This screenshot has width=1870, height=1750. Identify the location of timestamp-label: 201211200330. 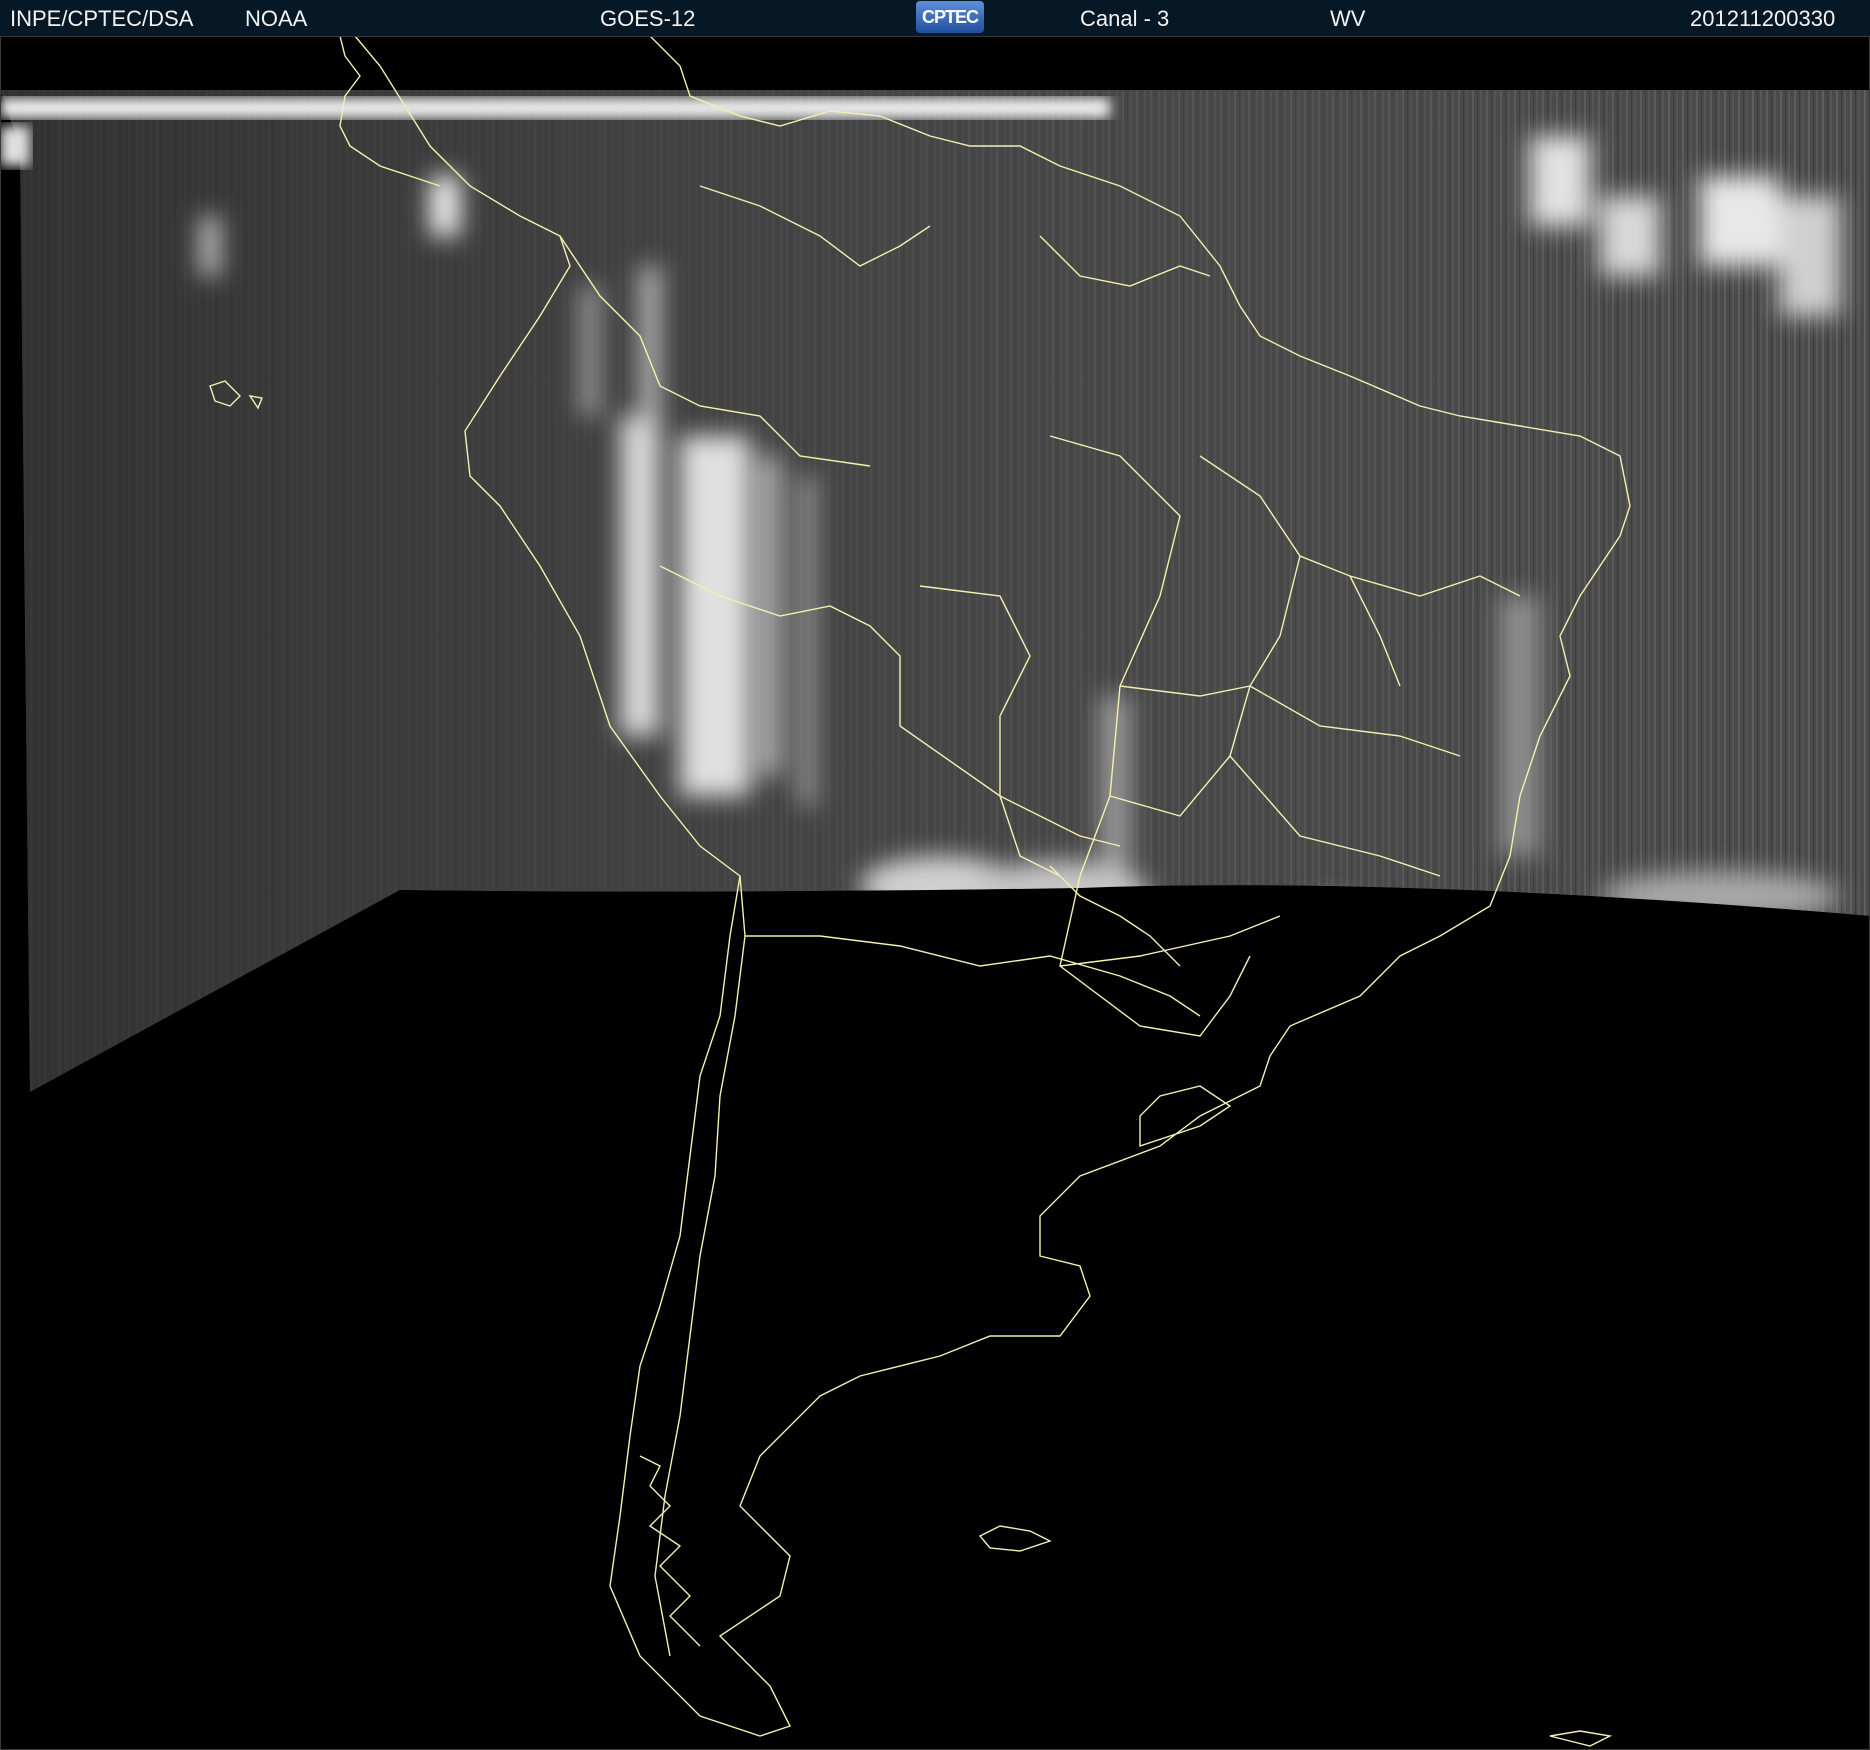
(1763, 18).